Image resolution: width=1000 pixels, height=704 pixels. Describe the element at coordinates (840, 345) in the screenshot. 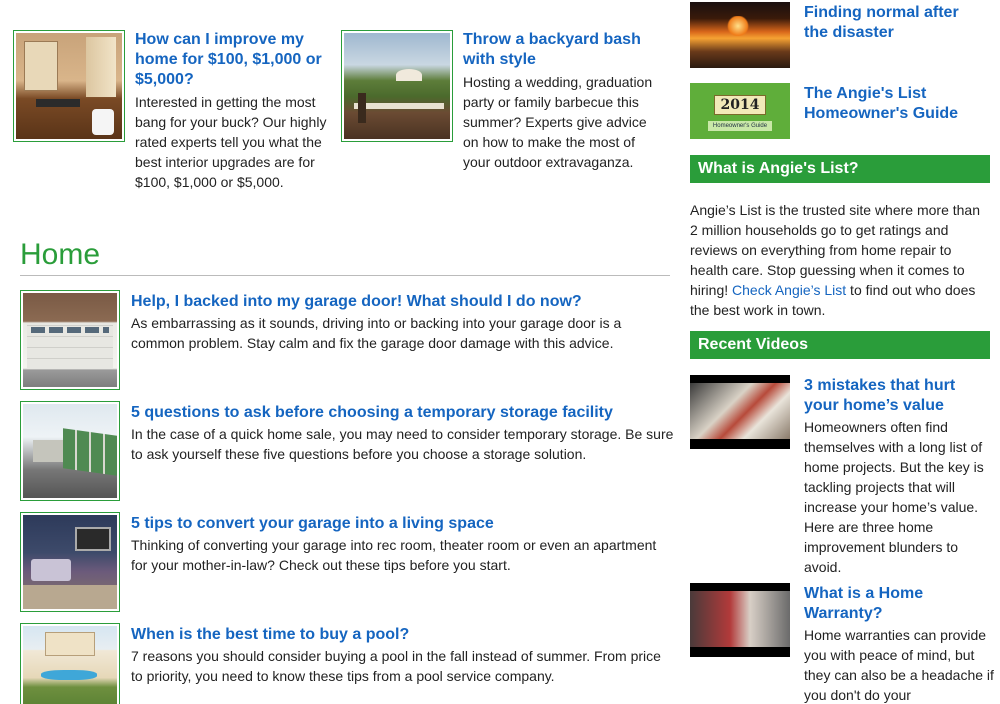

I see `recent-videos-heading: Recent Videos` at that location.